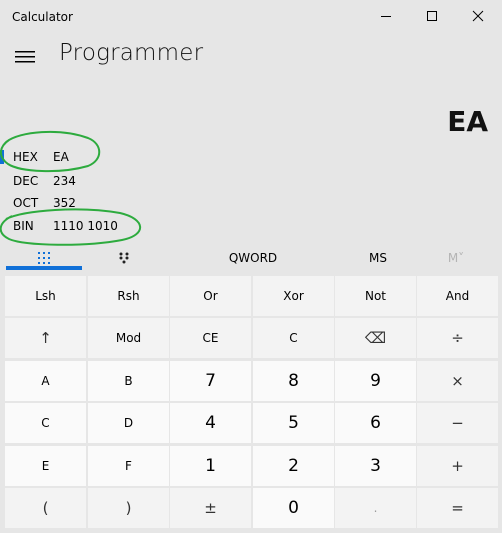 Image resolution: width=502 pixels, height=533 pixels. I want to click on selected-radix-indicator, so click(2, 157).